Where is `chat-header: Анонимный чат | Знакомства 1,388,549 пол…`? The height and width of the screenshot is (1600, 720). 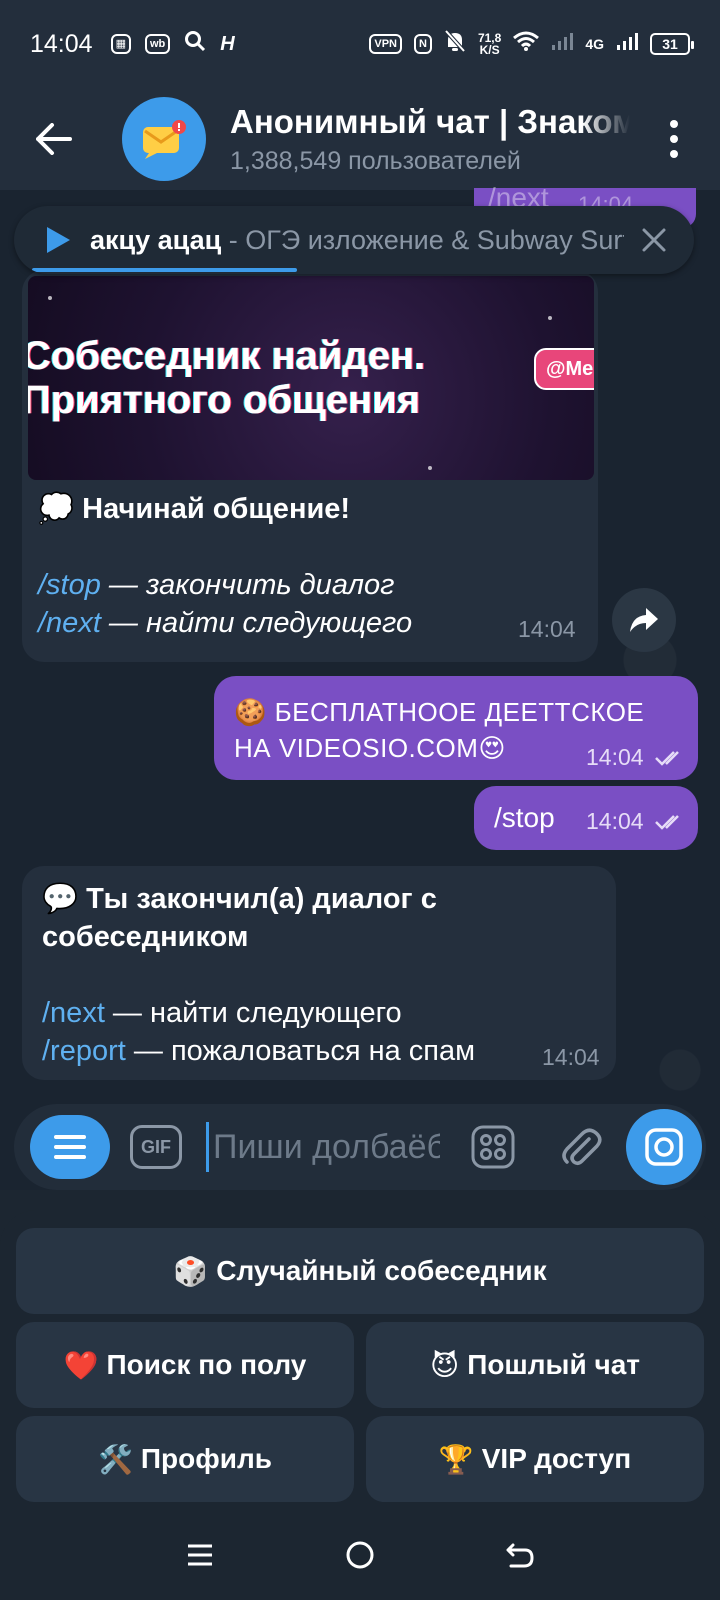
chat-header: Анонимный чат | Знакомства 1,388,549 пол… is located at coordinates (360, 139).